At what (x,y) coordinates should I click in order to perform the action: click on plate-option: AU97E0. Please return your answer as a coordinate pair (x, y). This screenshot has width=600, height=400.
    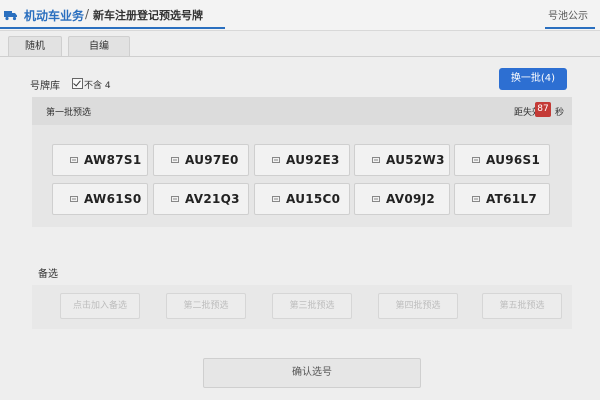
    Looking at the image, I should click on (201, 160).